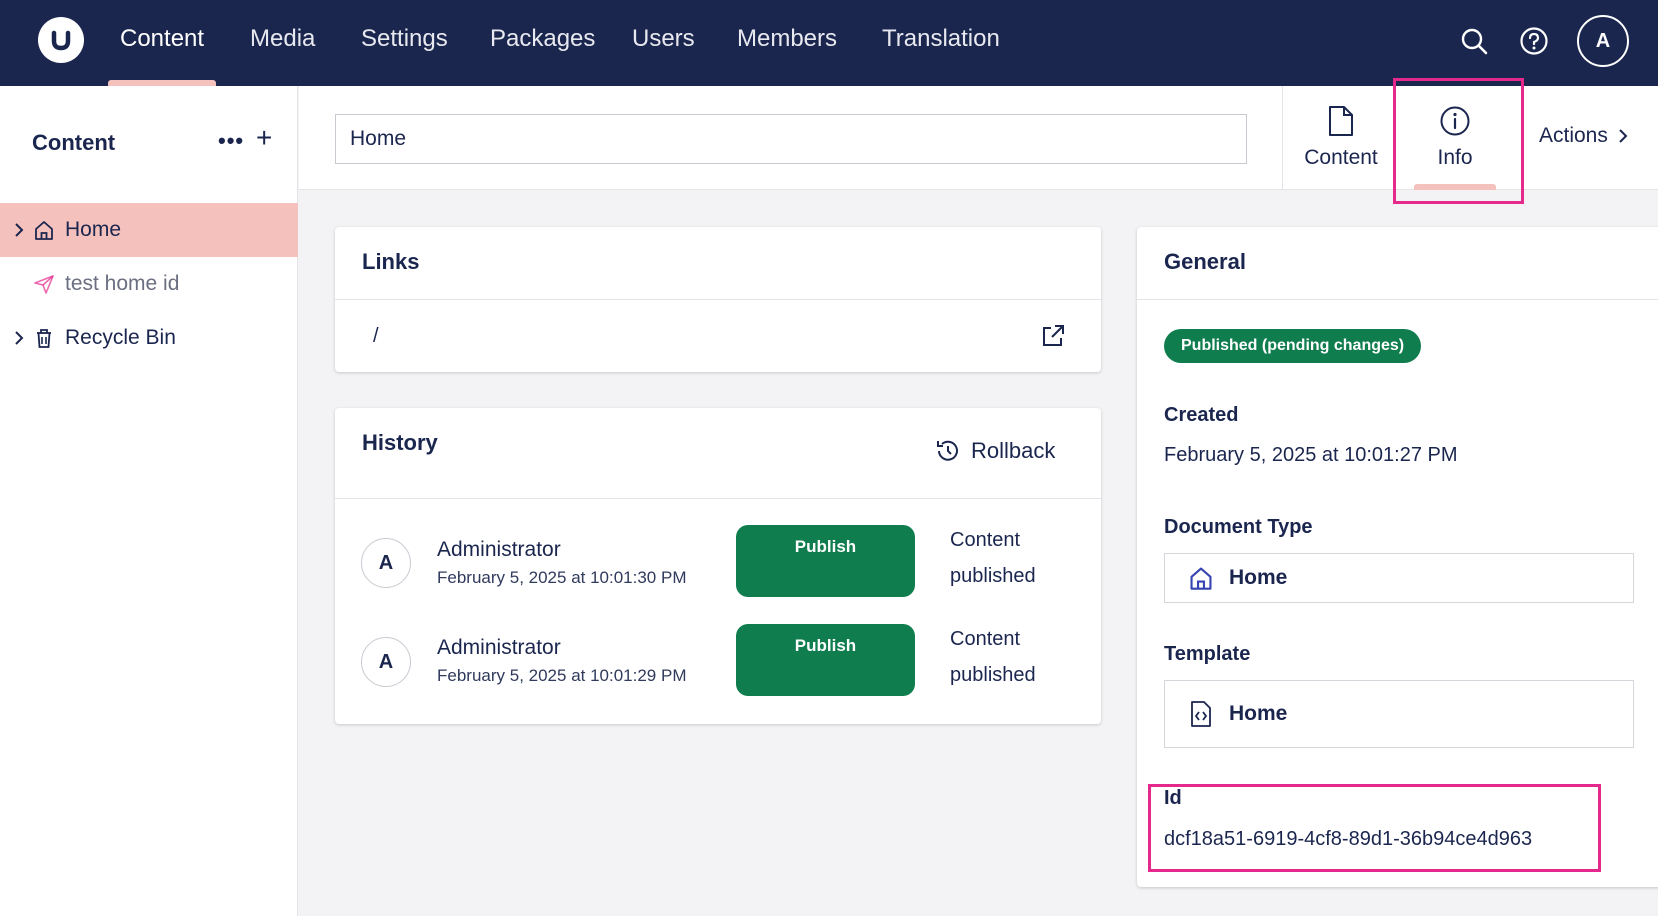 Image resolution: width=1658 pixels, height=916 pixels. Describe the element at coordinates (1258, 577) in the screenshot. I see `document-type-value: Home` at that location.